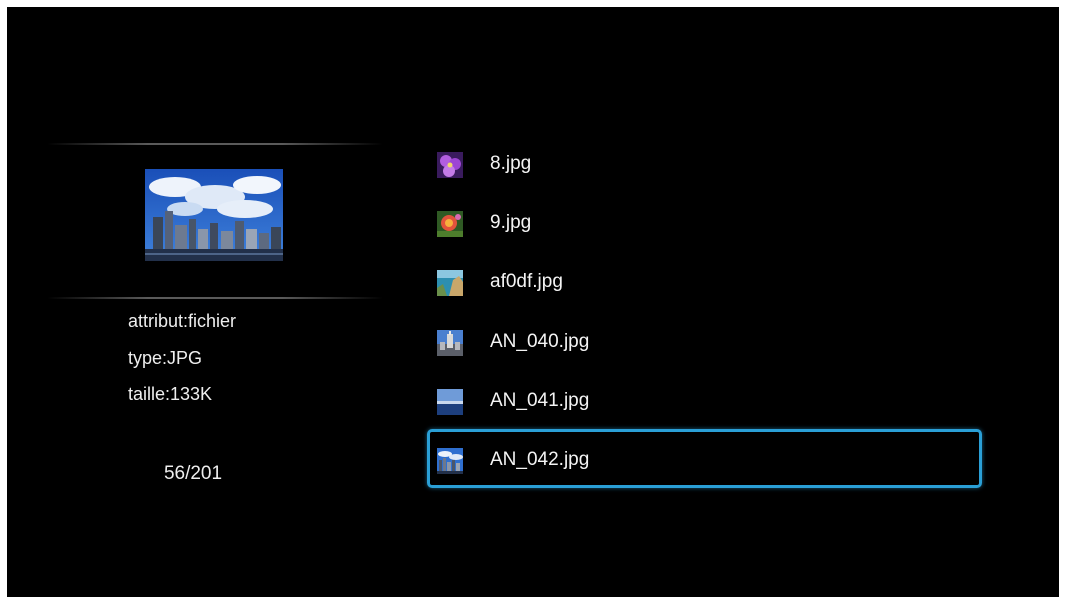 Image resolution: width=1065 pixels, height=604 pixels. I want to click on file-name: AN_042.jpg, so click(540, 459).